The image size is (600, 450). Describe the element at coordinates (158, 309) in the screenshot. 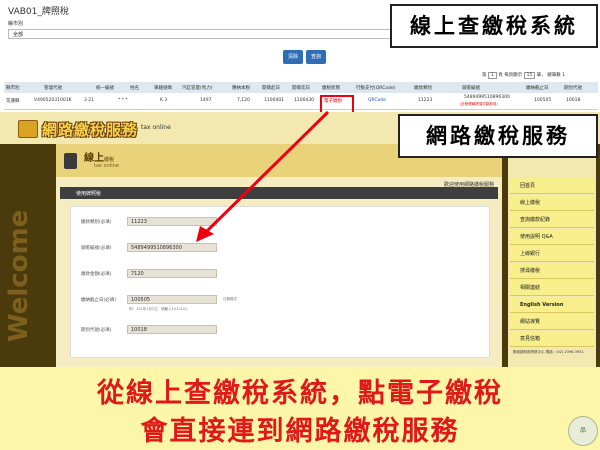

I see `deadline-example: 例：101年1月1日，請輸入1010101` at that location.